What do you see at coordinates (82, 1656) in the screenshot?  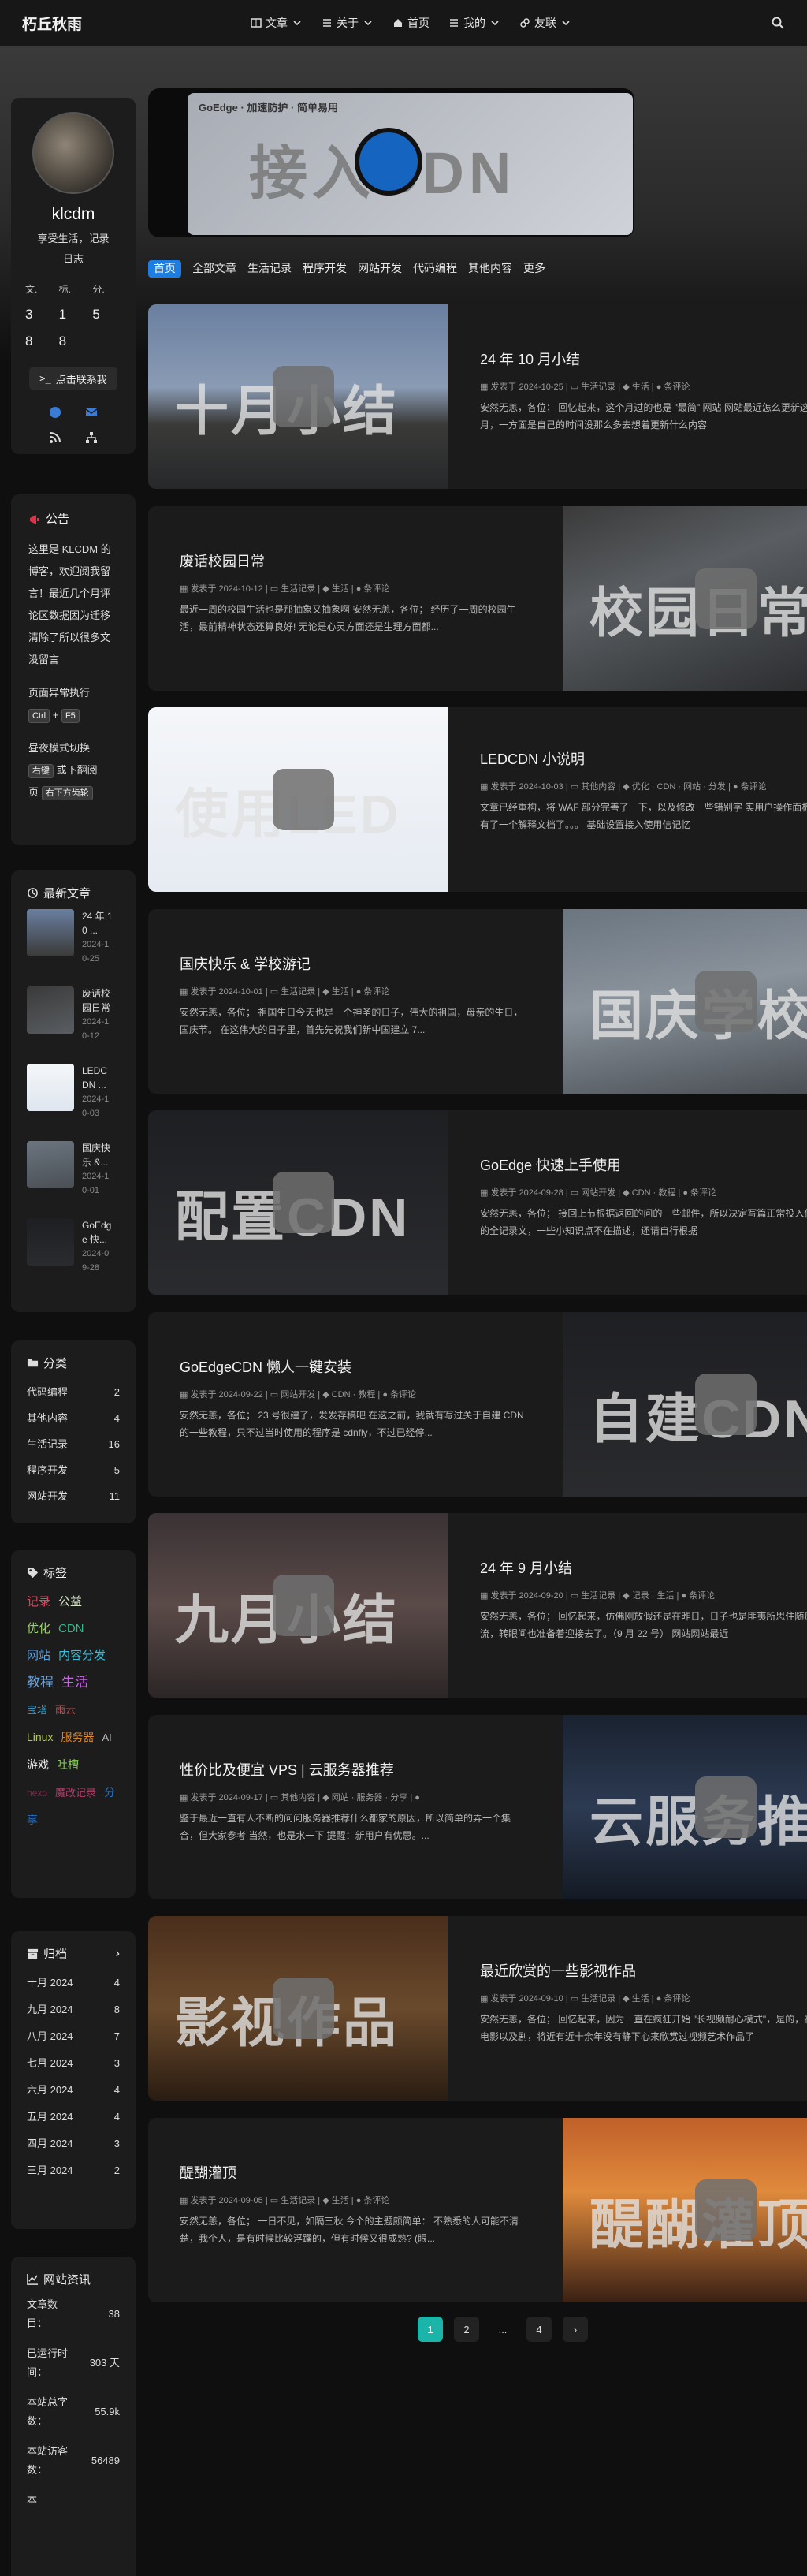 I see `tag-link: 内容分发` at bounding box center [82, 1656].